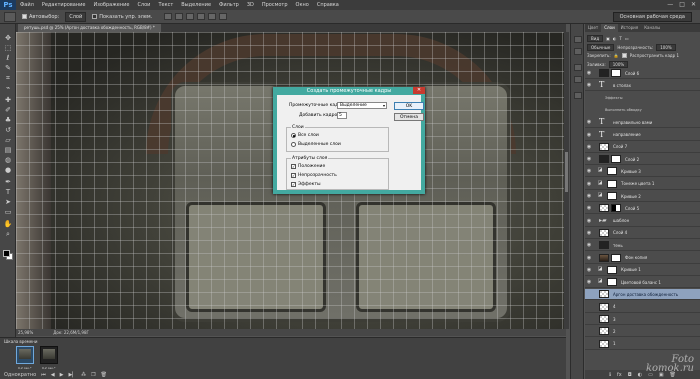  I want to click on marquee-tool-icon: ⬚, so click(8, 48).